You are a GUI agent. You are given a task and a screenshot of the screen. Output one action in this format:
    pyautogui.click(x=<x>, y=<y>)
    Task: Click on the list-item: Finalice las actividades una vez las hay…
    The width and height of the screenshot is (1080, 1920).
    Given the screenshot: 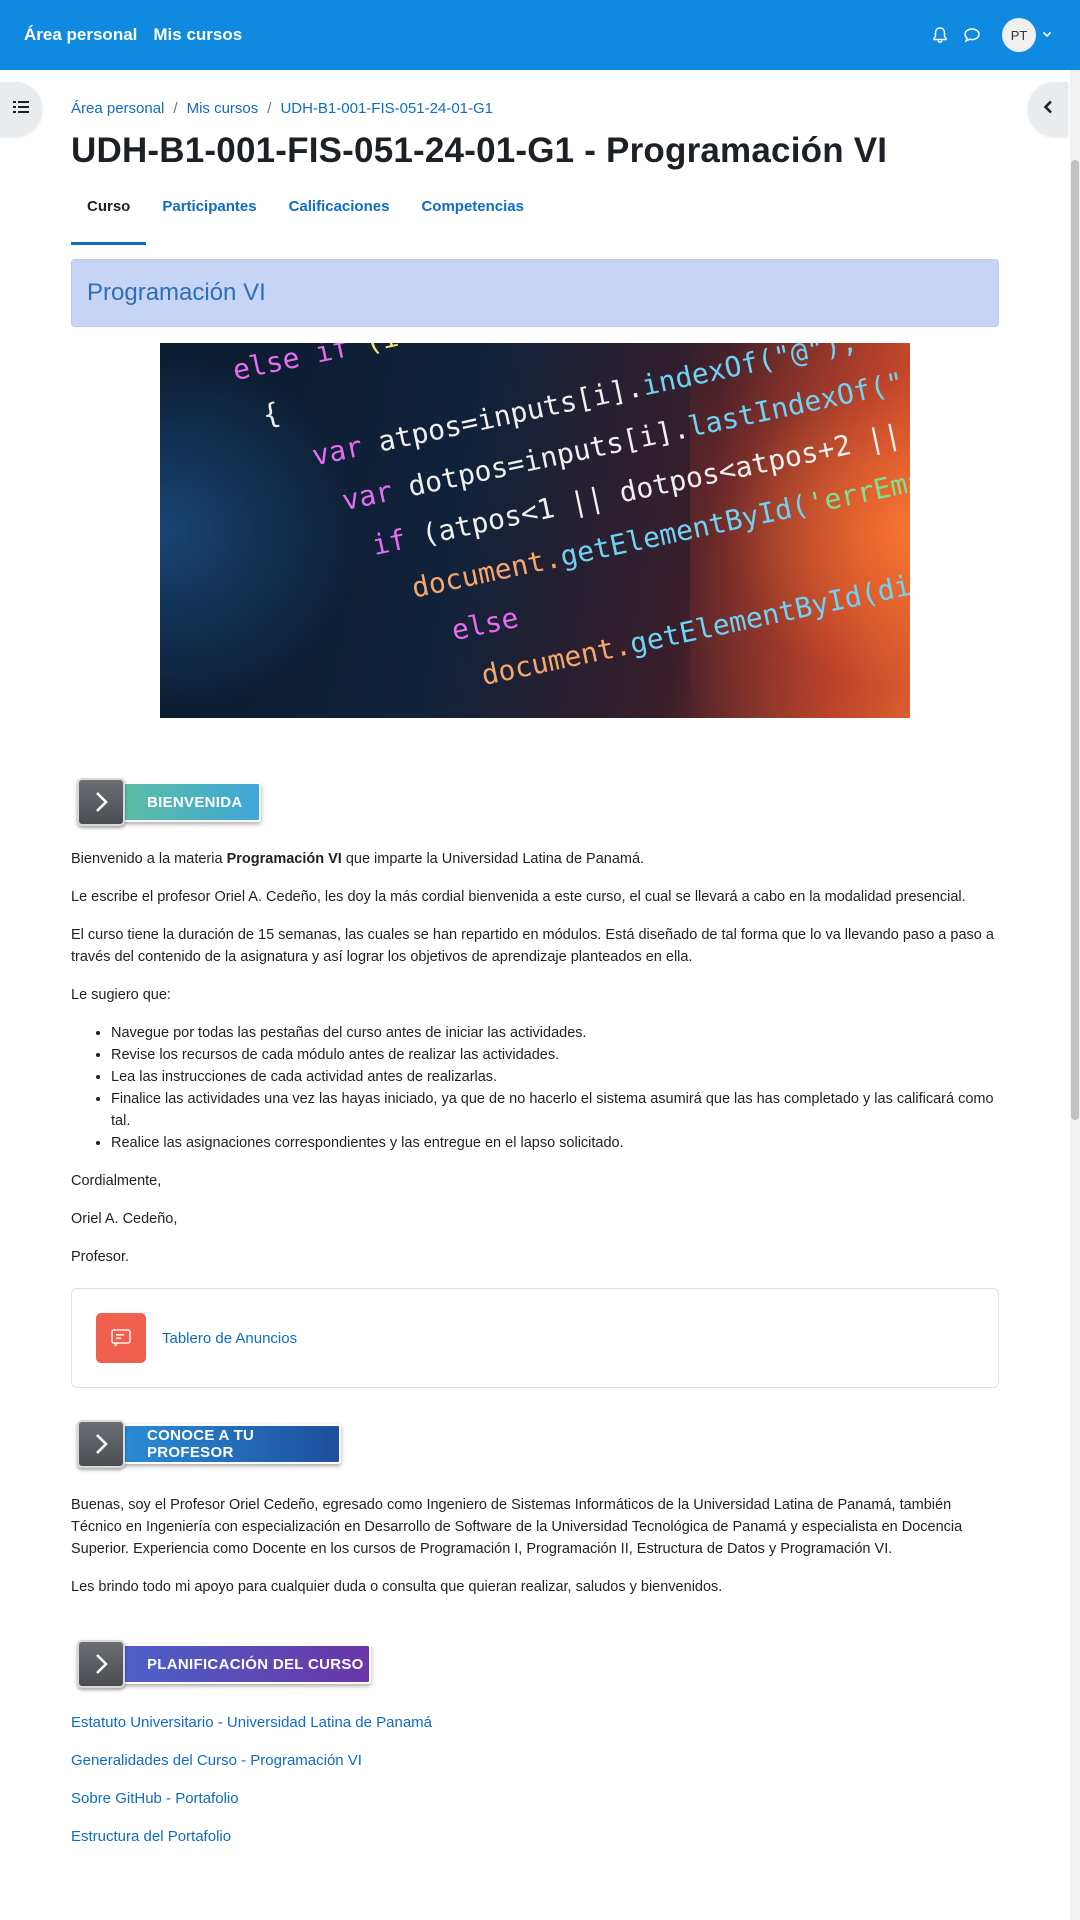 What is the action you would take?
    pyautogui.click(x=555, y=1110)
    